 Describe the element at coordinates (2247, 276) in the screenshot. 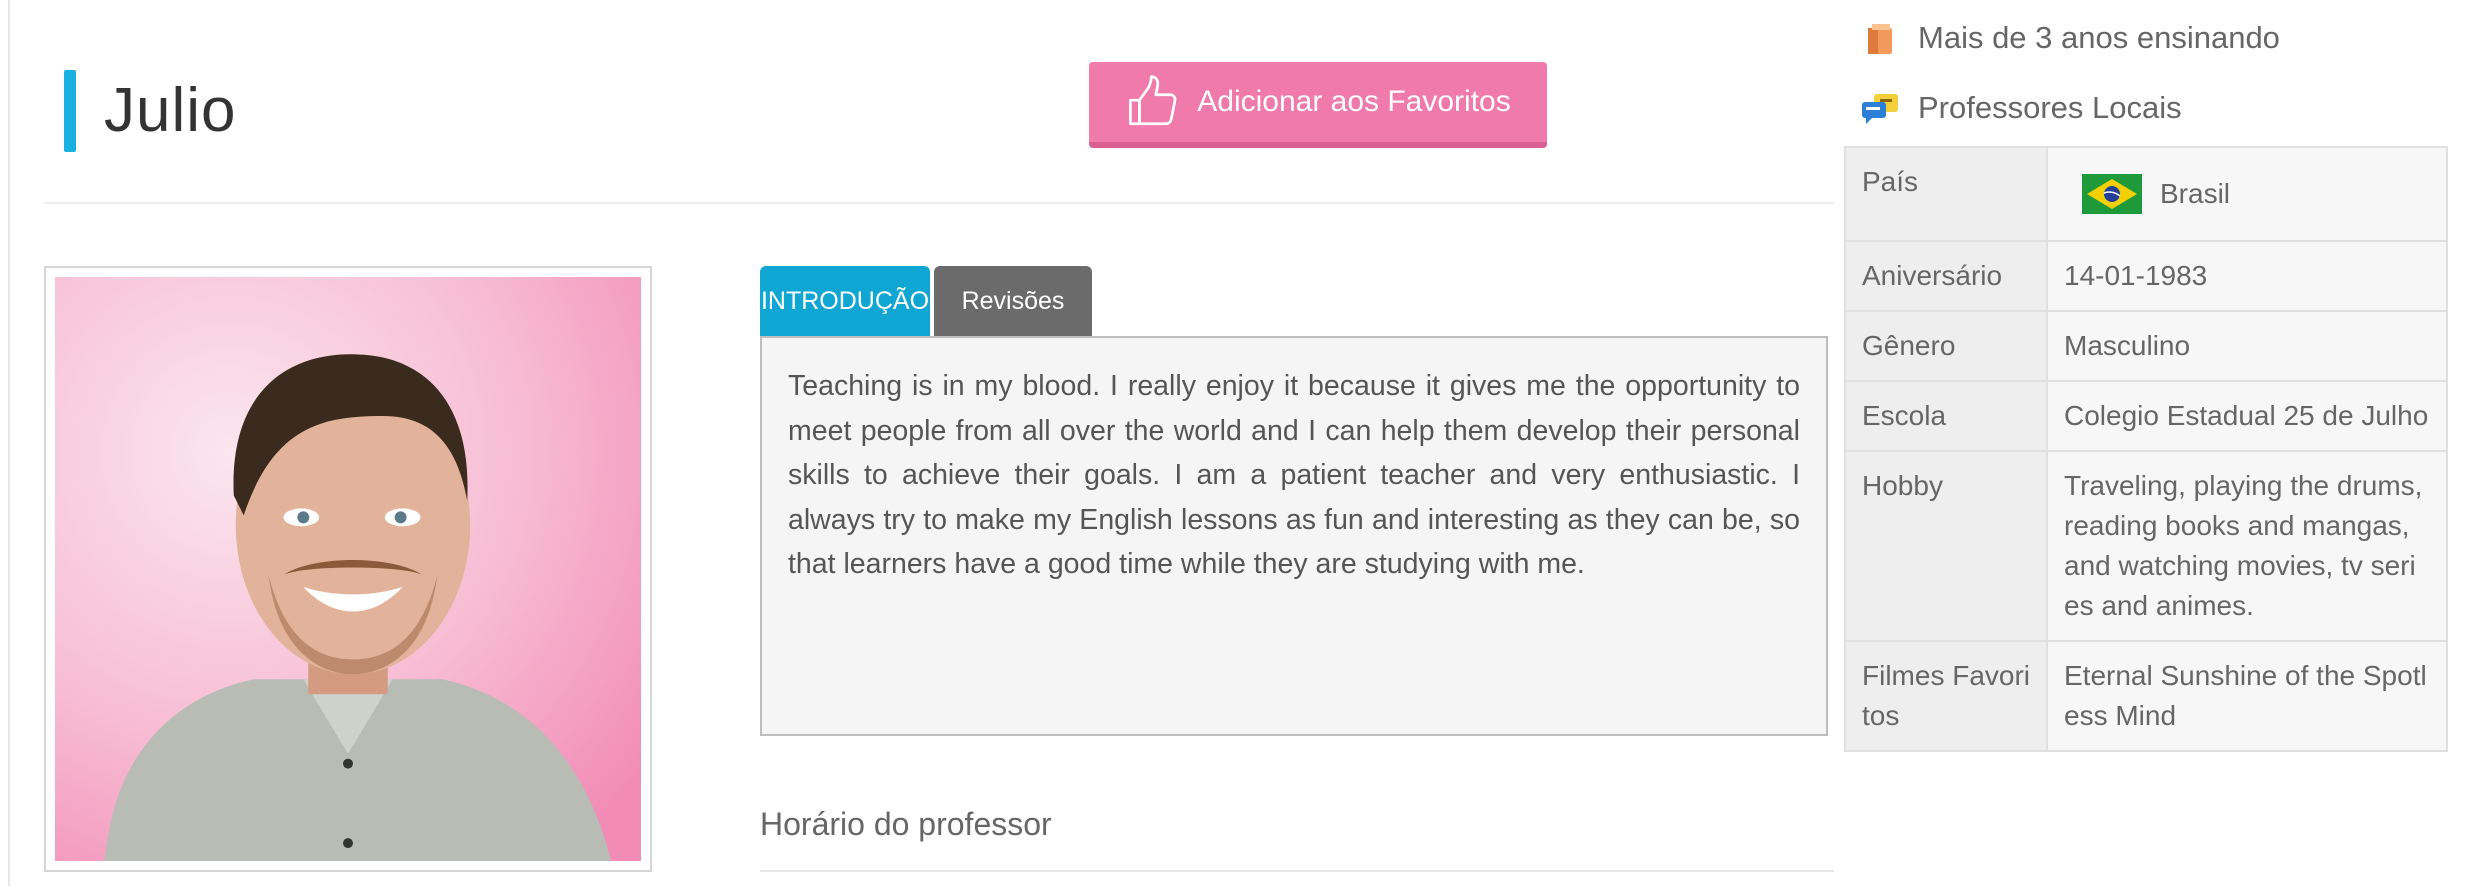

I see `birthday-value: 14-01-1983` at that location.